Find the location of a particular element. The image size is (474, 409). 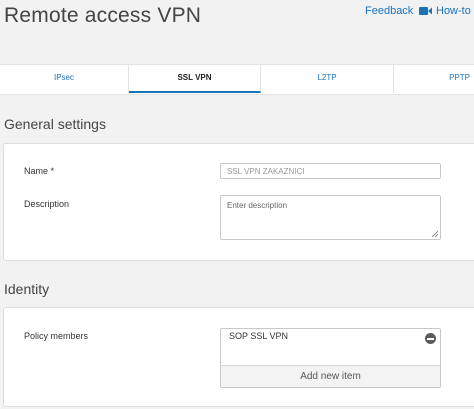

member-name: SOP SSL VPN is located at coordinates (259, 336).